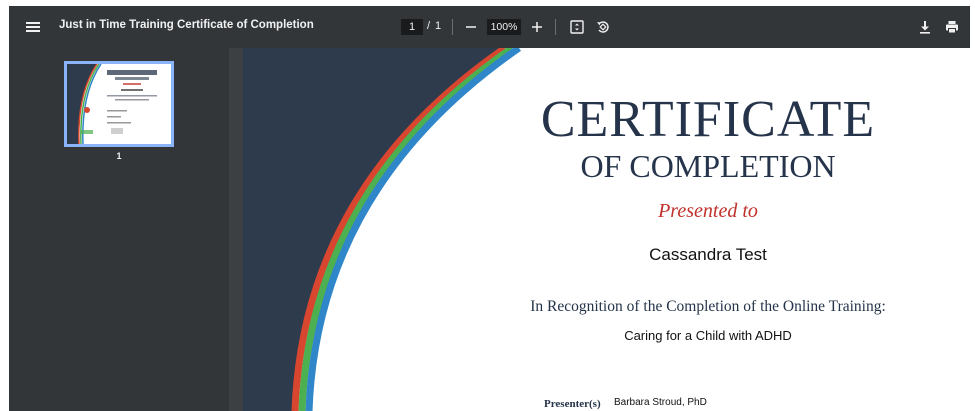  Describe the element at coordinates (708, 211) in the screenshot. I see `presented-to-label: Presented to` at that location.